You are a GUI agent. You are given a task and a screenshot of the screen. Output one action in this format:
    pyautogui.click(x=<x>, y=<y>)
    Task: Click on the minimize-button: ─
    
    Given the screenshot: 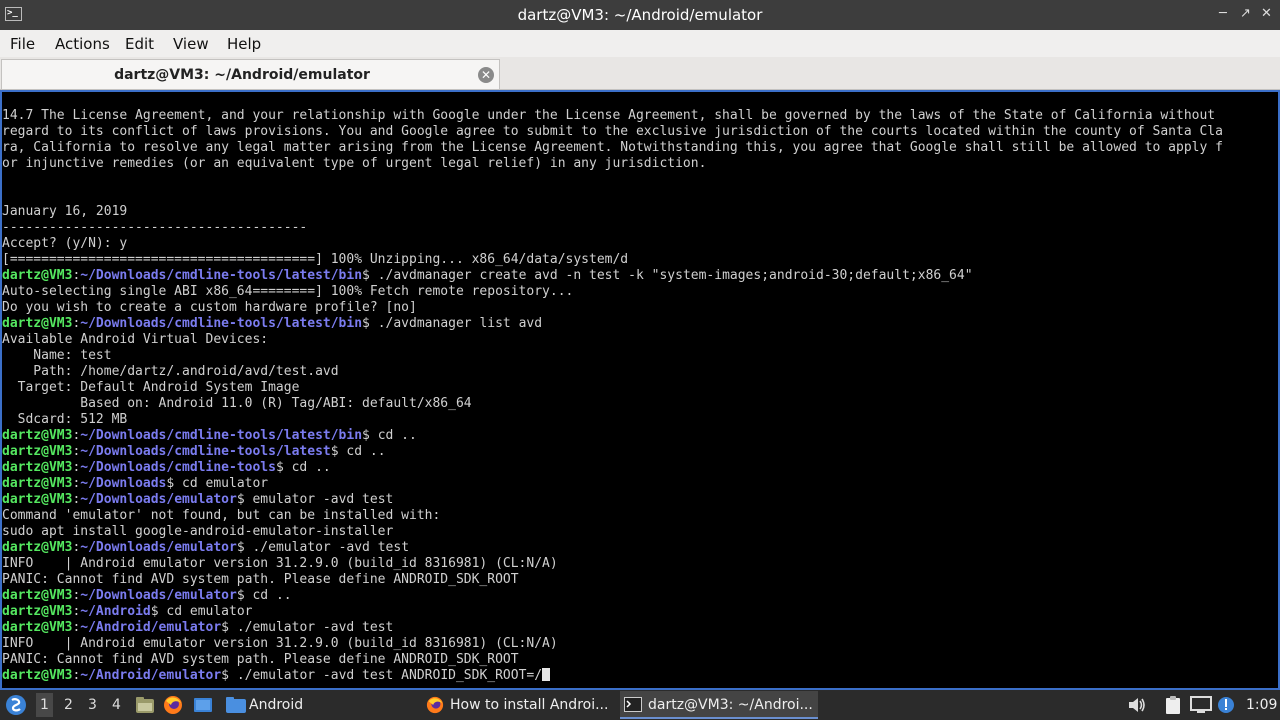 What is the action you would take?
    pyautogui.click(x=1223, y=13)
    